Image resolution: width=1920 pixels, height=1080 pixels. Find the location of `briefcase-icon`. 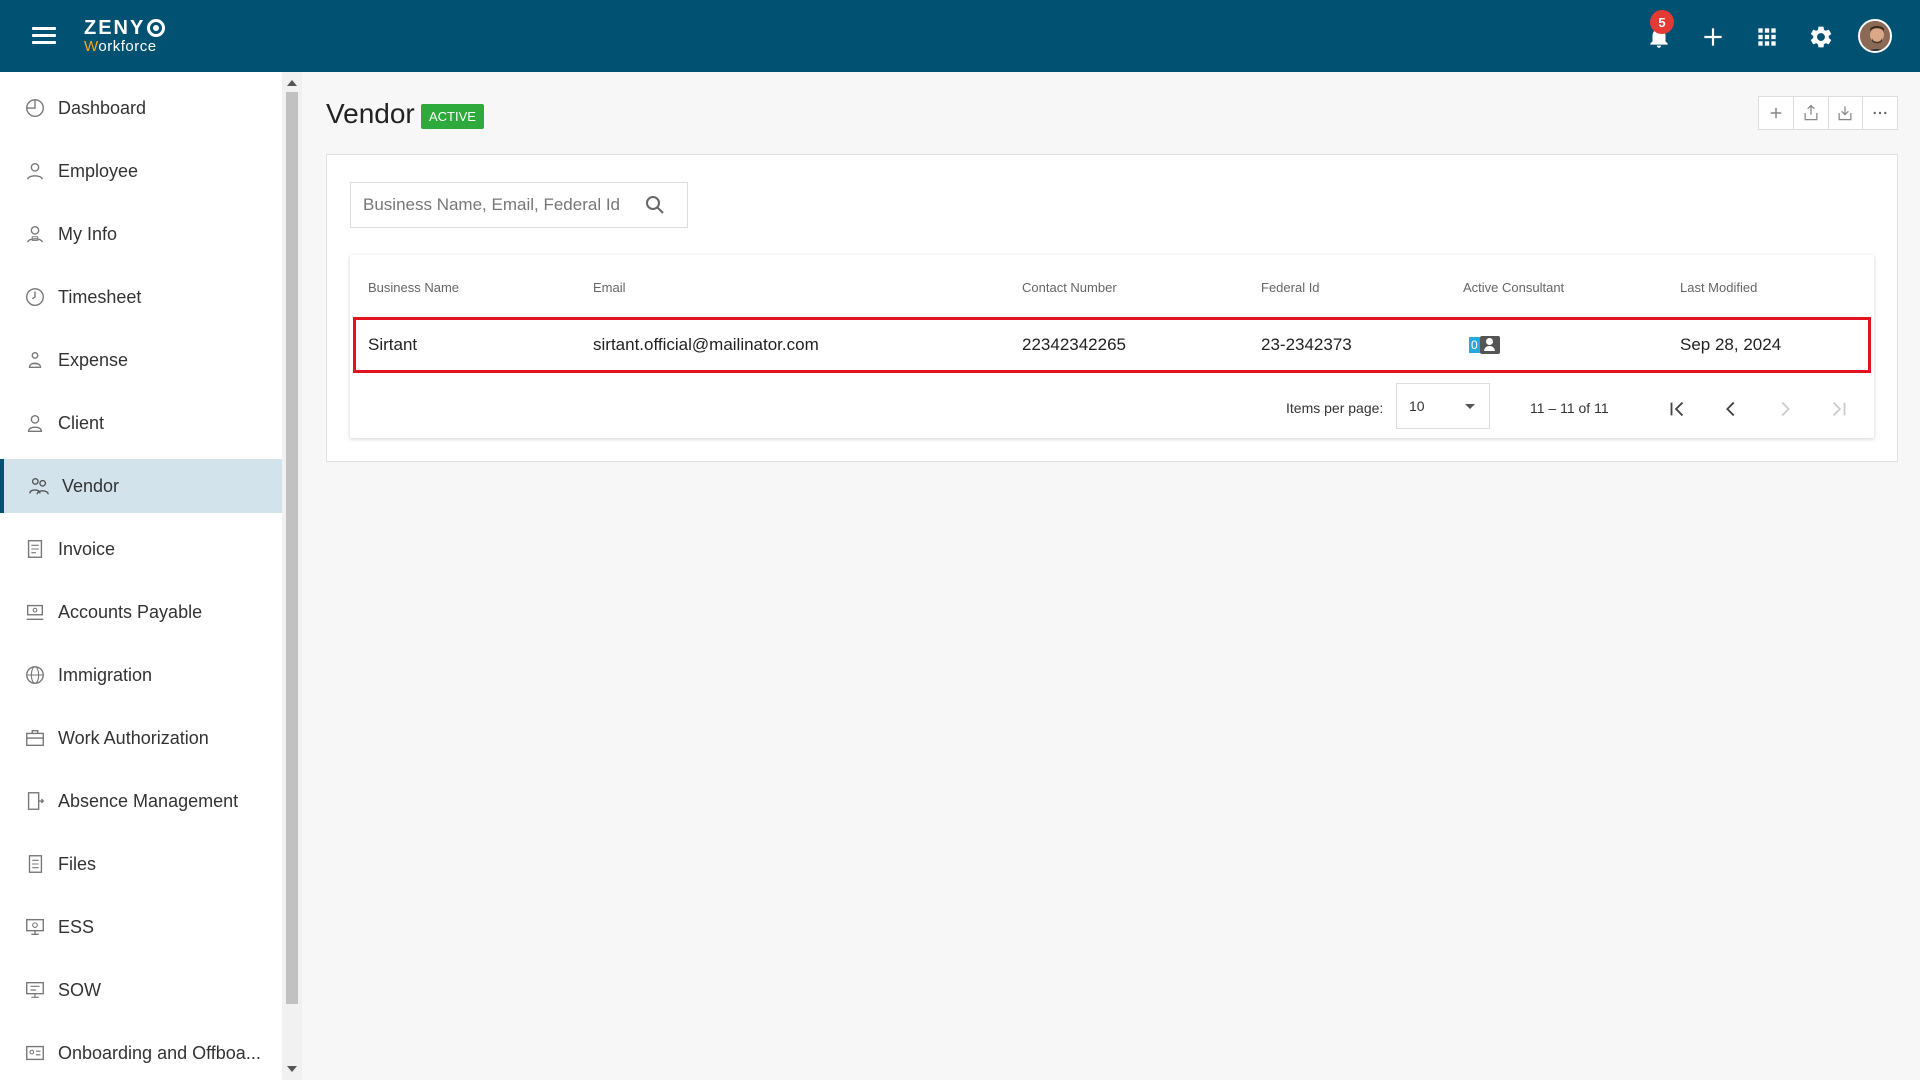

briefcase-icon is located at coordinates (35, 738).